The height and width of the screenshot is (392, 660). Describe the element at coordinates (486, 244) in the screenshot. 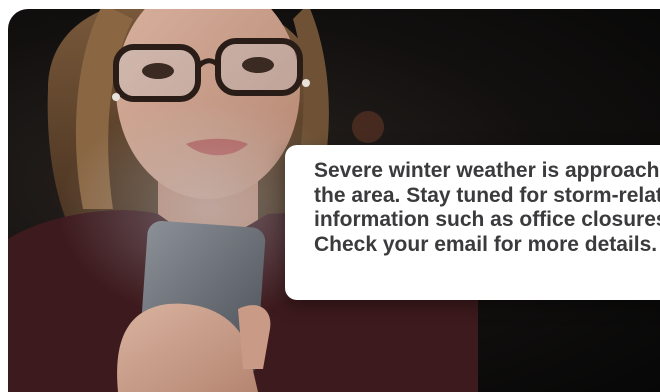

I see `storm-alert-line-4: Check your email for more details.` at that location.